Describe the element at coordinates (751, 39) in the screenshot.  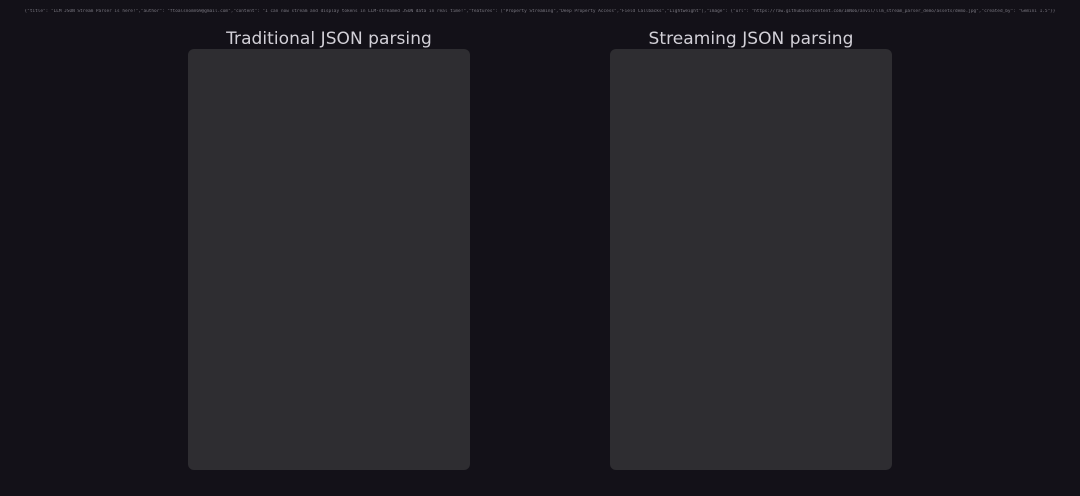
I see `streaming-parsing-title: Streaming JSON parsing` at that location.